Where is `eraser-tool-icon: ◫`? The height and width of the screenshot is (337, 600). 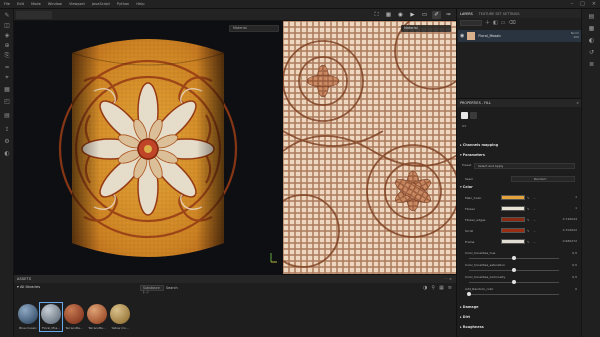 eraser-tool-icon: ◫ is located at coordinates (7, 26).